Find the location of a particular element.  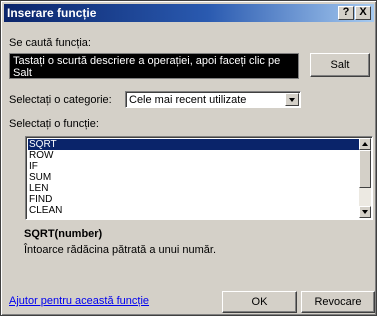

help-link: Ajutor pentru această funcție is located at coordinates (79, 301).